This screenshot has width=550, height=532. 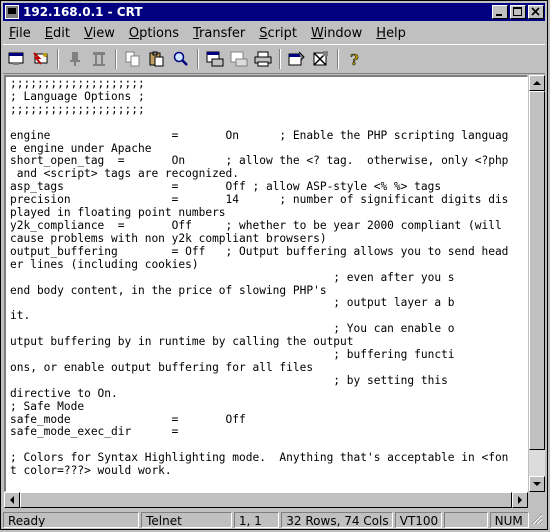 I want to click on toolbar: ?, so click(x=274, y=59).